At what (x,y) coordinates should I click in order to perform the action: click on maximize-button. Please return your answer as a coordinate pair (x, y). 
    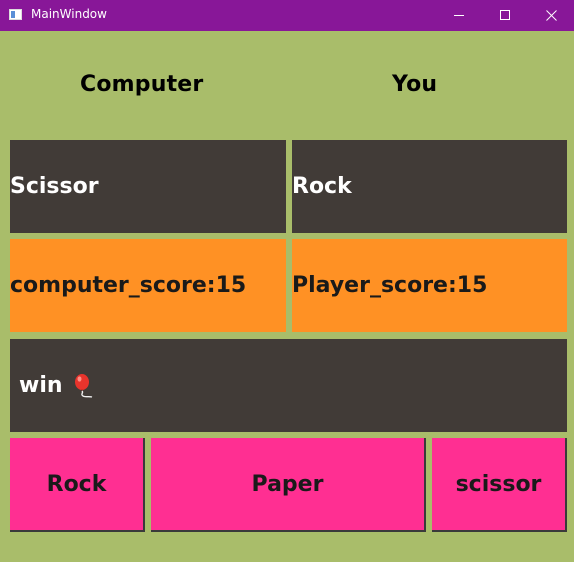
    Looking at the image, I should click on (505, 15).